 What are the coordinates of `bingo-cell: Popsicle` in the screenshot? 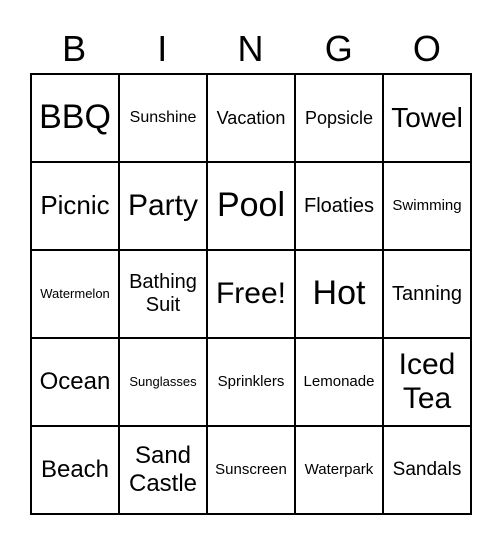 It's located at (339, 118).